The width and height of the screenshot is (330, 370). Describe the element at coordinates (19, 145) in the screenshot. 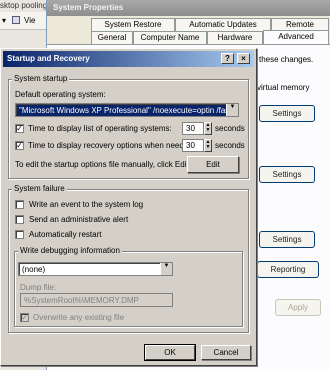

I see `time-recovery-checkbox: ✓` at that location.